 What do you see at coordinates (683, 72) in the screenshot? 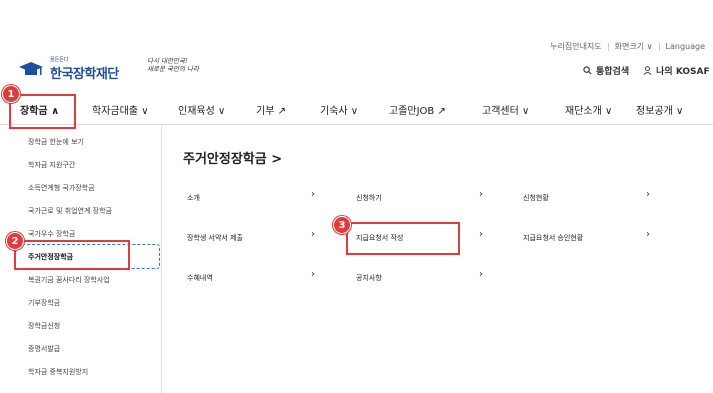
I see `my-kosaf-label: 나의 KOSAF` at bounding box center [683, 72].